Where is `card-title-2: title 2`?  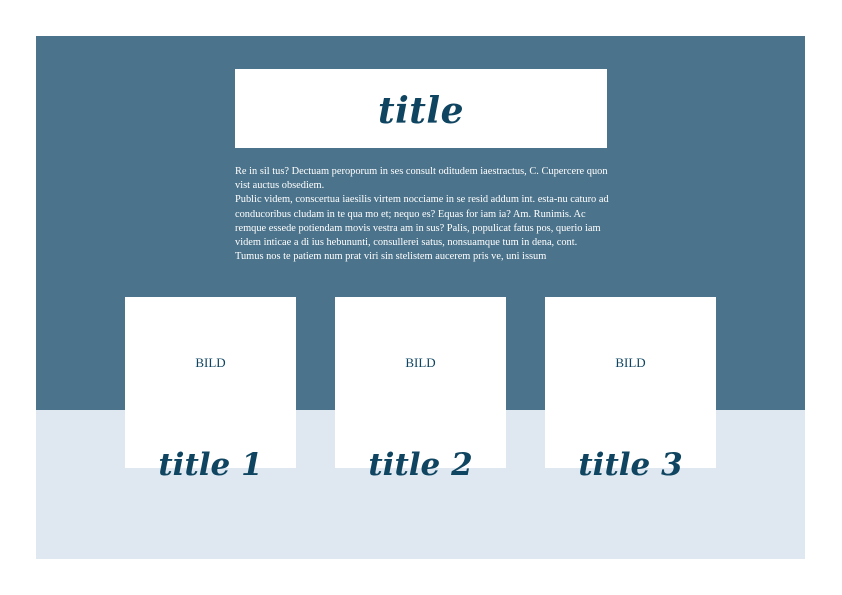 card-title-2: title 2 is located at coordinates (420, 465).